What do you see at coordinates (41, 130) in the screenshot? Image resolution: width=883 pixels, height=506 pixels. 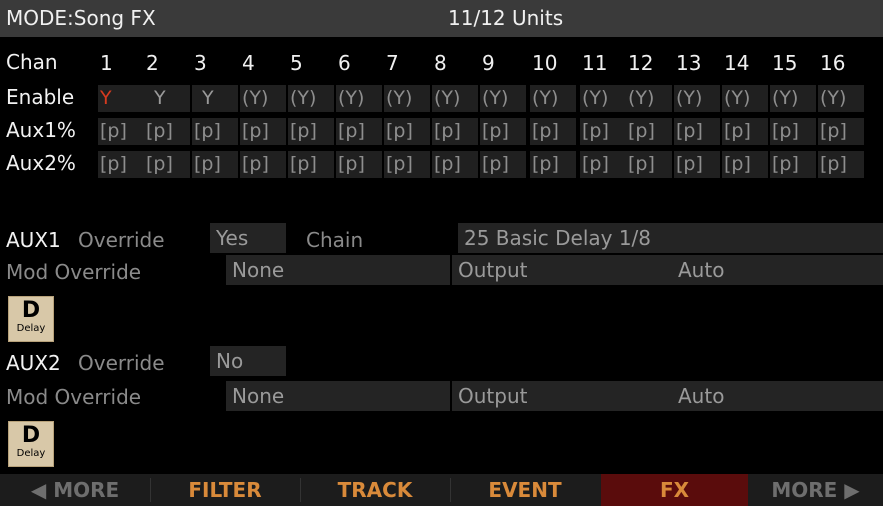 I see `aux1-percent-label: Aux1%` at bounding box center [41, 130].